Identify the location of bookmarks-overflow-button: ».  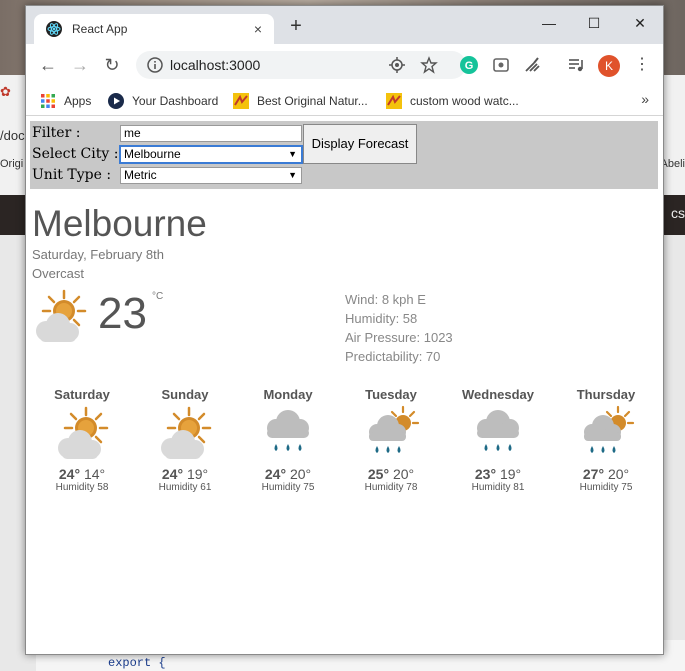
(645, 99).